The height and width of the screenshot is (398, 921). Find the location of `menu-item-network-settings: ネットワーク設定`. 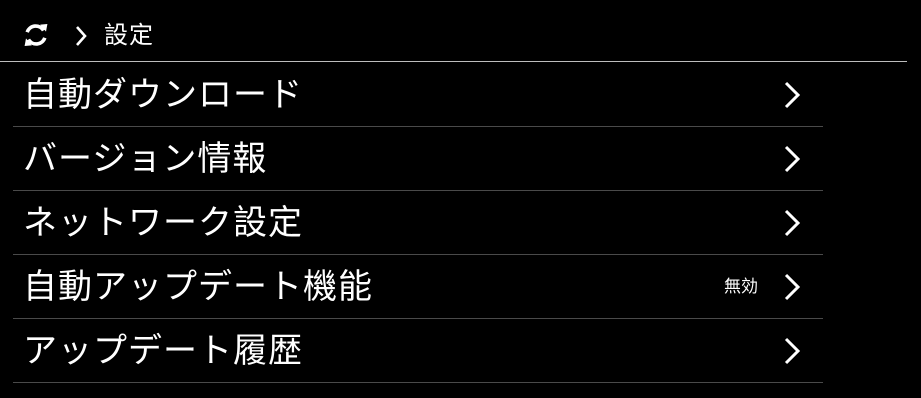

menu-item-network-settings: ネットワーク設定 is located at coordinates (418, 223).